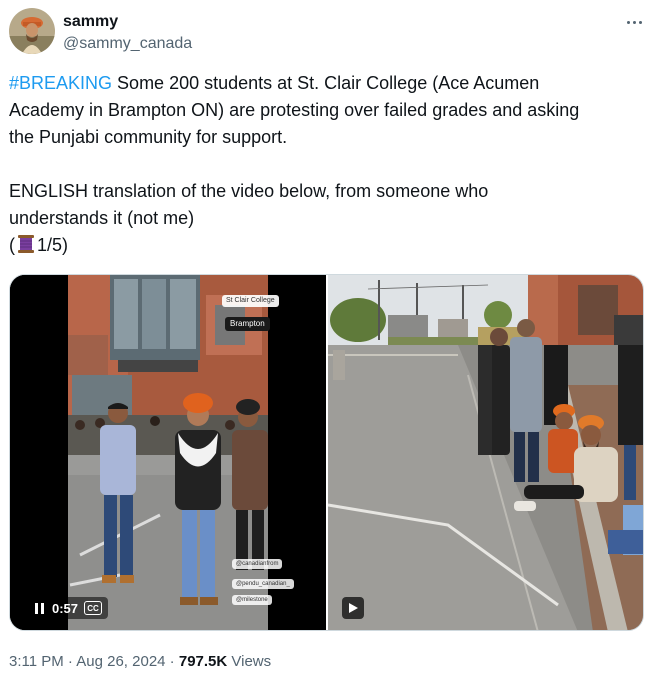  Describe the element at coordinates (257, 564) in the screenshot. I see `overlay-handle-tag: @canadianfrom` at that location.